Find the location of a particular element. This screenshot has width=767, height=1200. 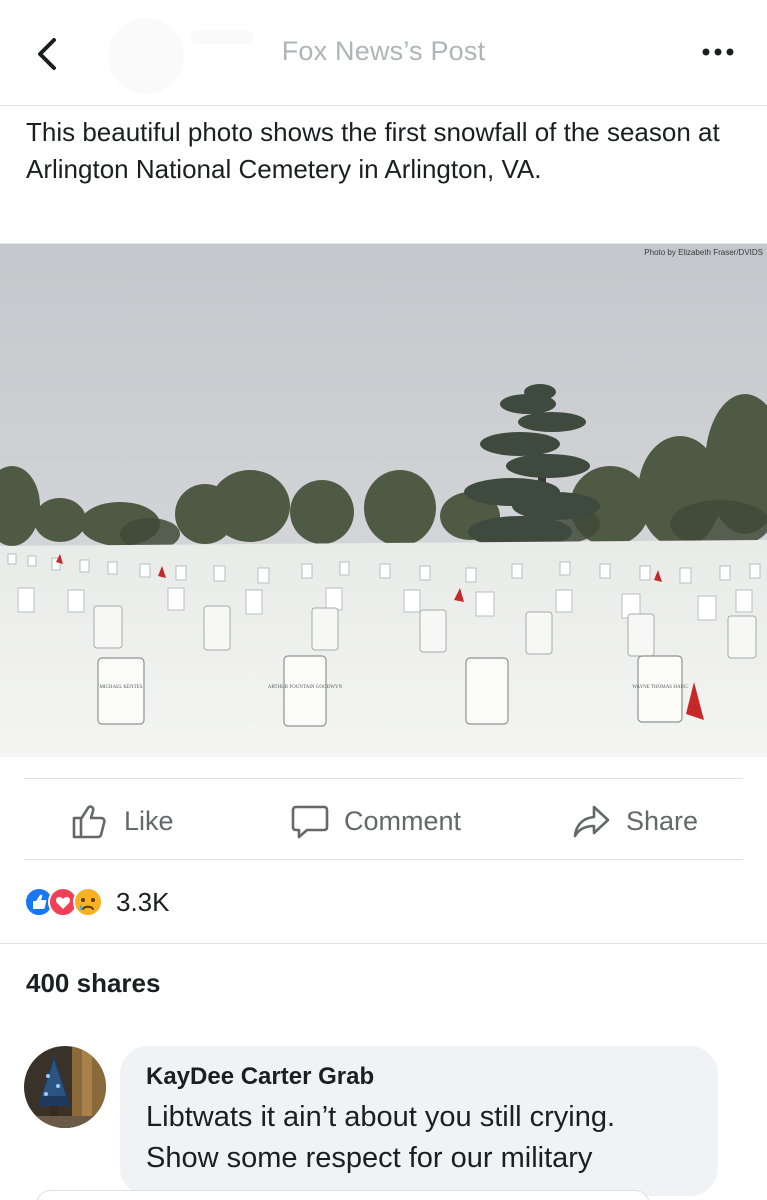

speech-bubble-icon is located at coordinates (310, 822).